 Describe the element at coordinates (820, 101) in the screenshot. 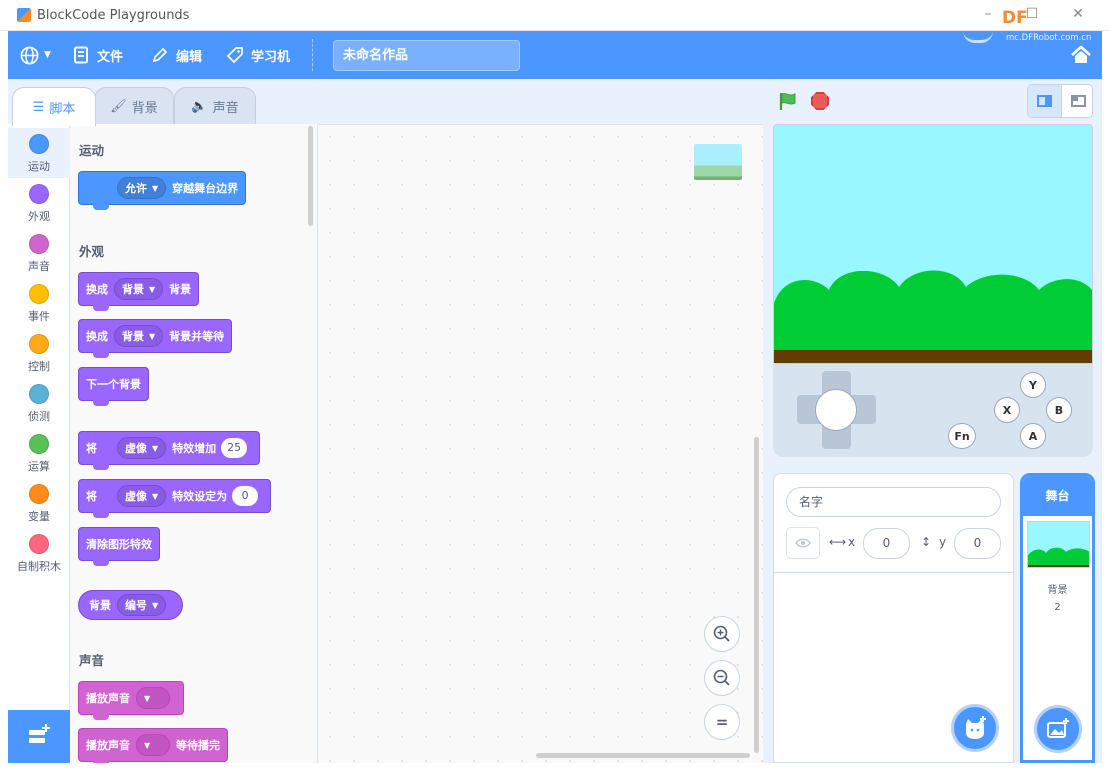

I see `stop-icon` at that location.